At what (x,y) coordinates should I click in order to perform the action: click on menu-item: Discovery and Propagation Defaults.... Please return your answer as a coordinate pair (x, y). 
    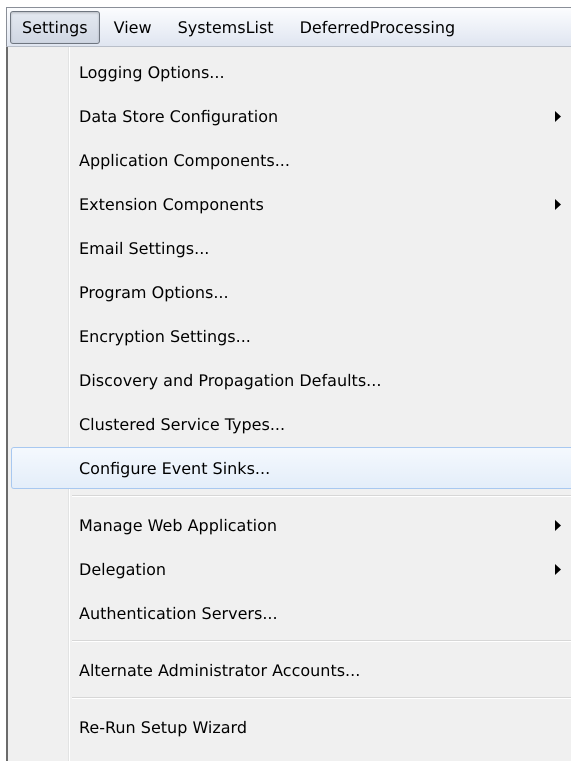
    Looking at the image, I should click on (291, 380).